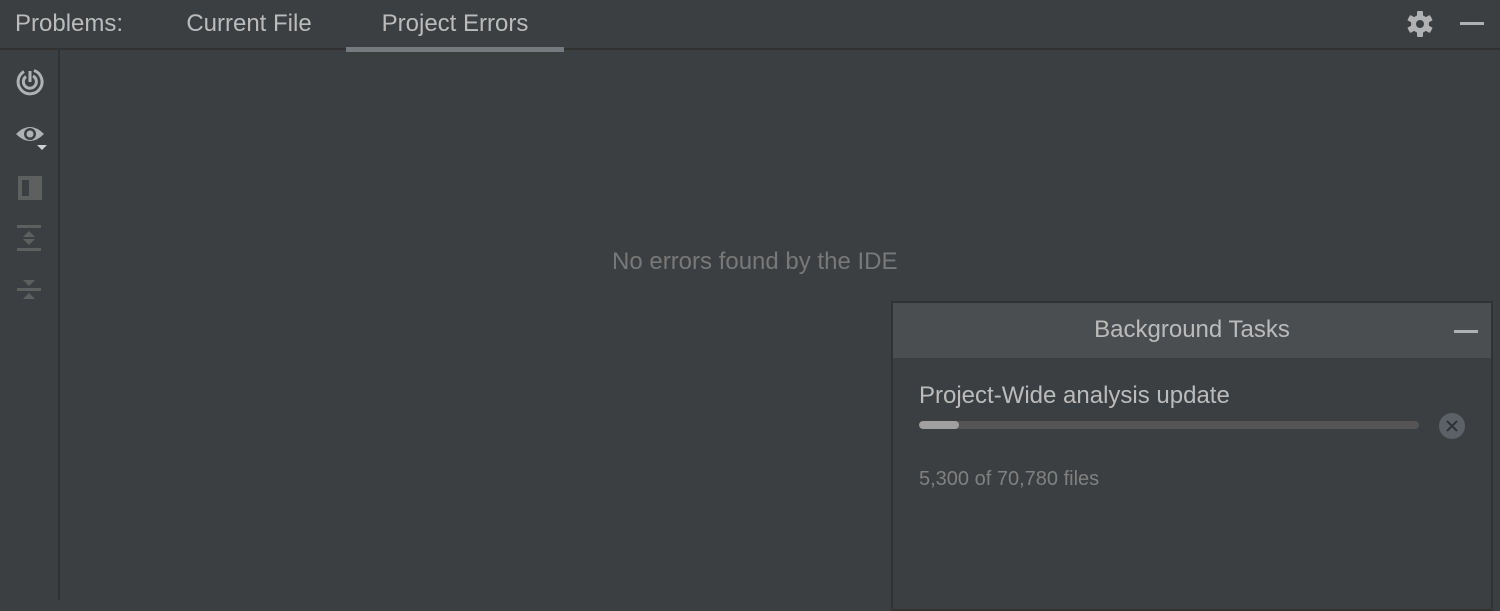  What do you see at coordinates (30, 290) in the screenshot?
I see `collapse-all-icon` at bounding box center [30, 290].